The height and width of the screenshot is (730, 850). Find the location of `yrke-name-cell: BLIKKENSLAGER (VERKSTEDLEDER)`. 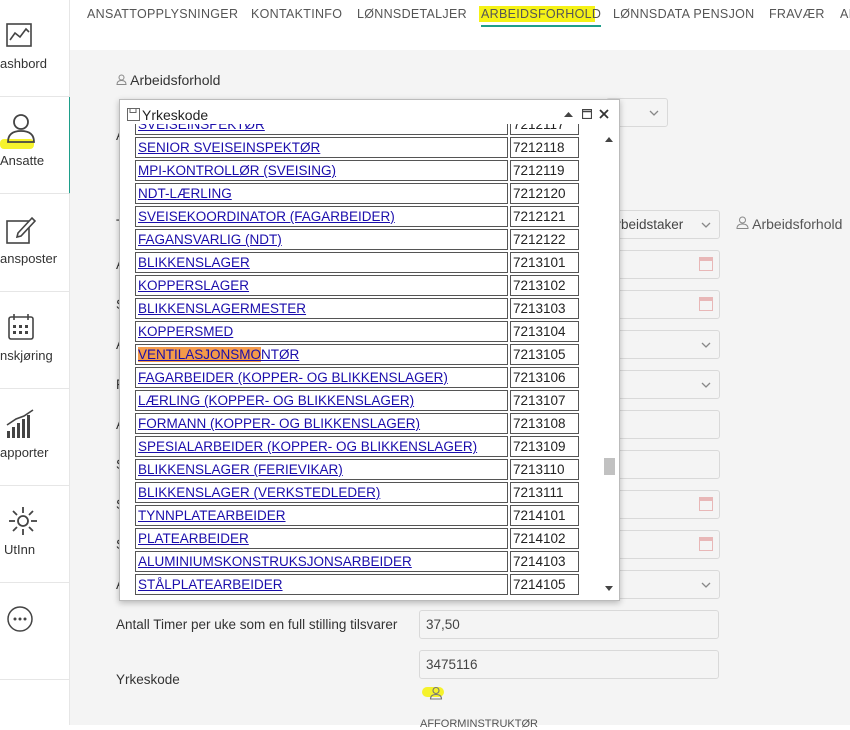

yrke-name-cell: BLIKKENSLAGER (VERKSTEDLEDER) is located at coordinates (321, 492).